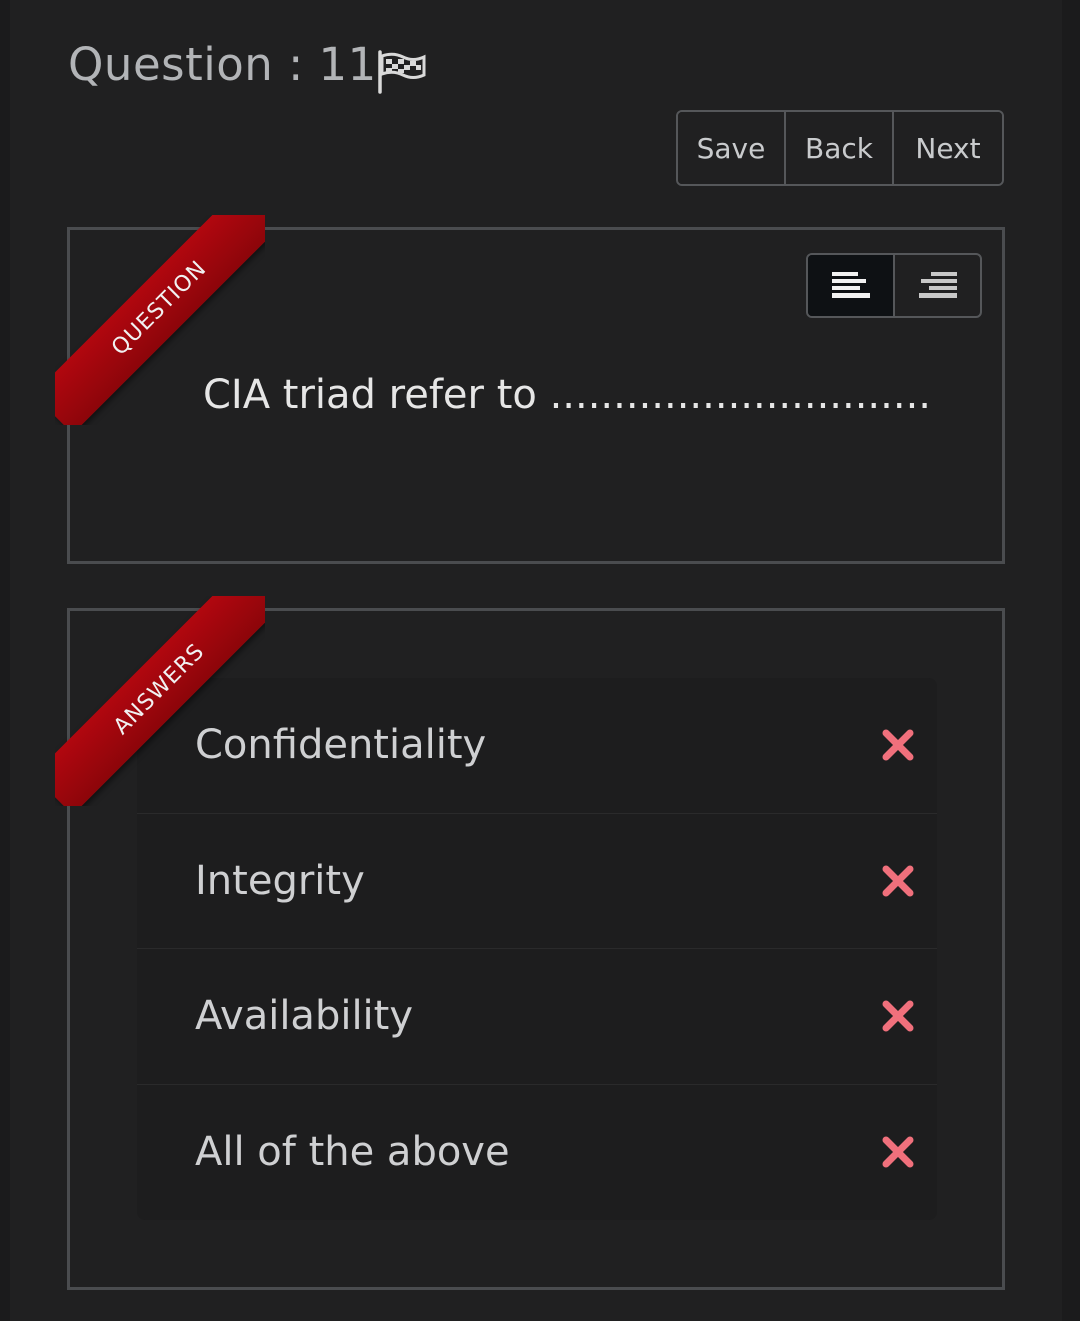 The height and width of the screenshot is (1321, 1080). What do you see at coordinates (948, 148) in the screenshot?
I see `next-button: Next` at bounding box center [948, 148].